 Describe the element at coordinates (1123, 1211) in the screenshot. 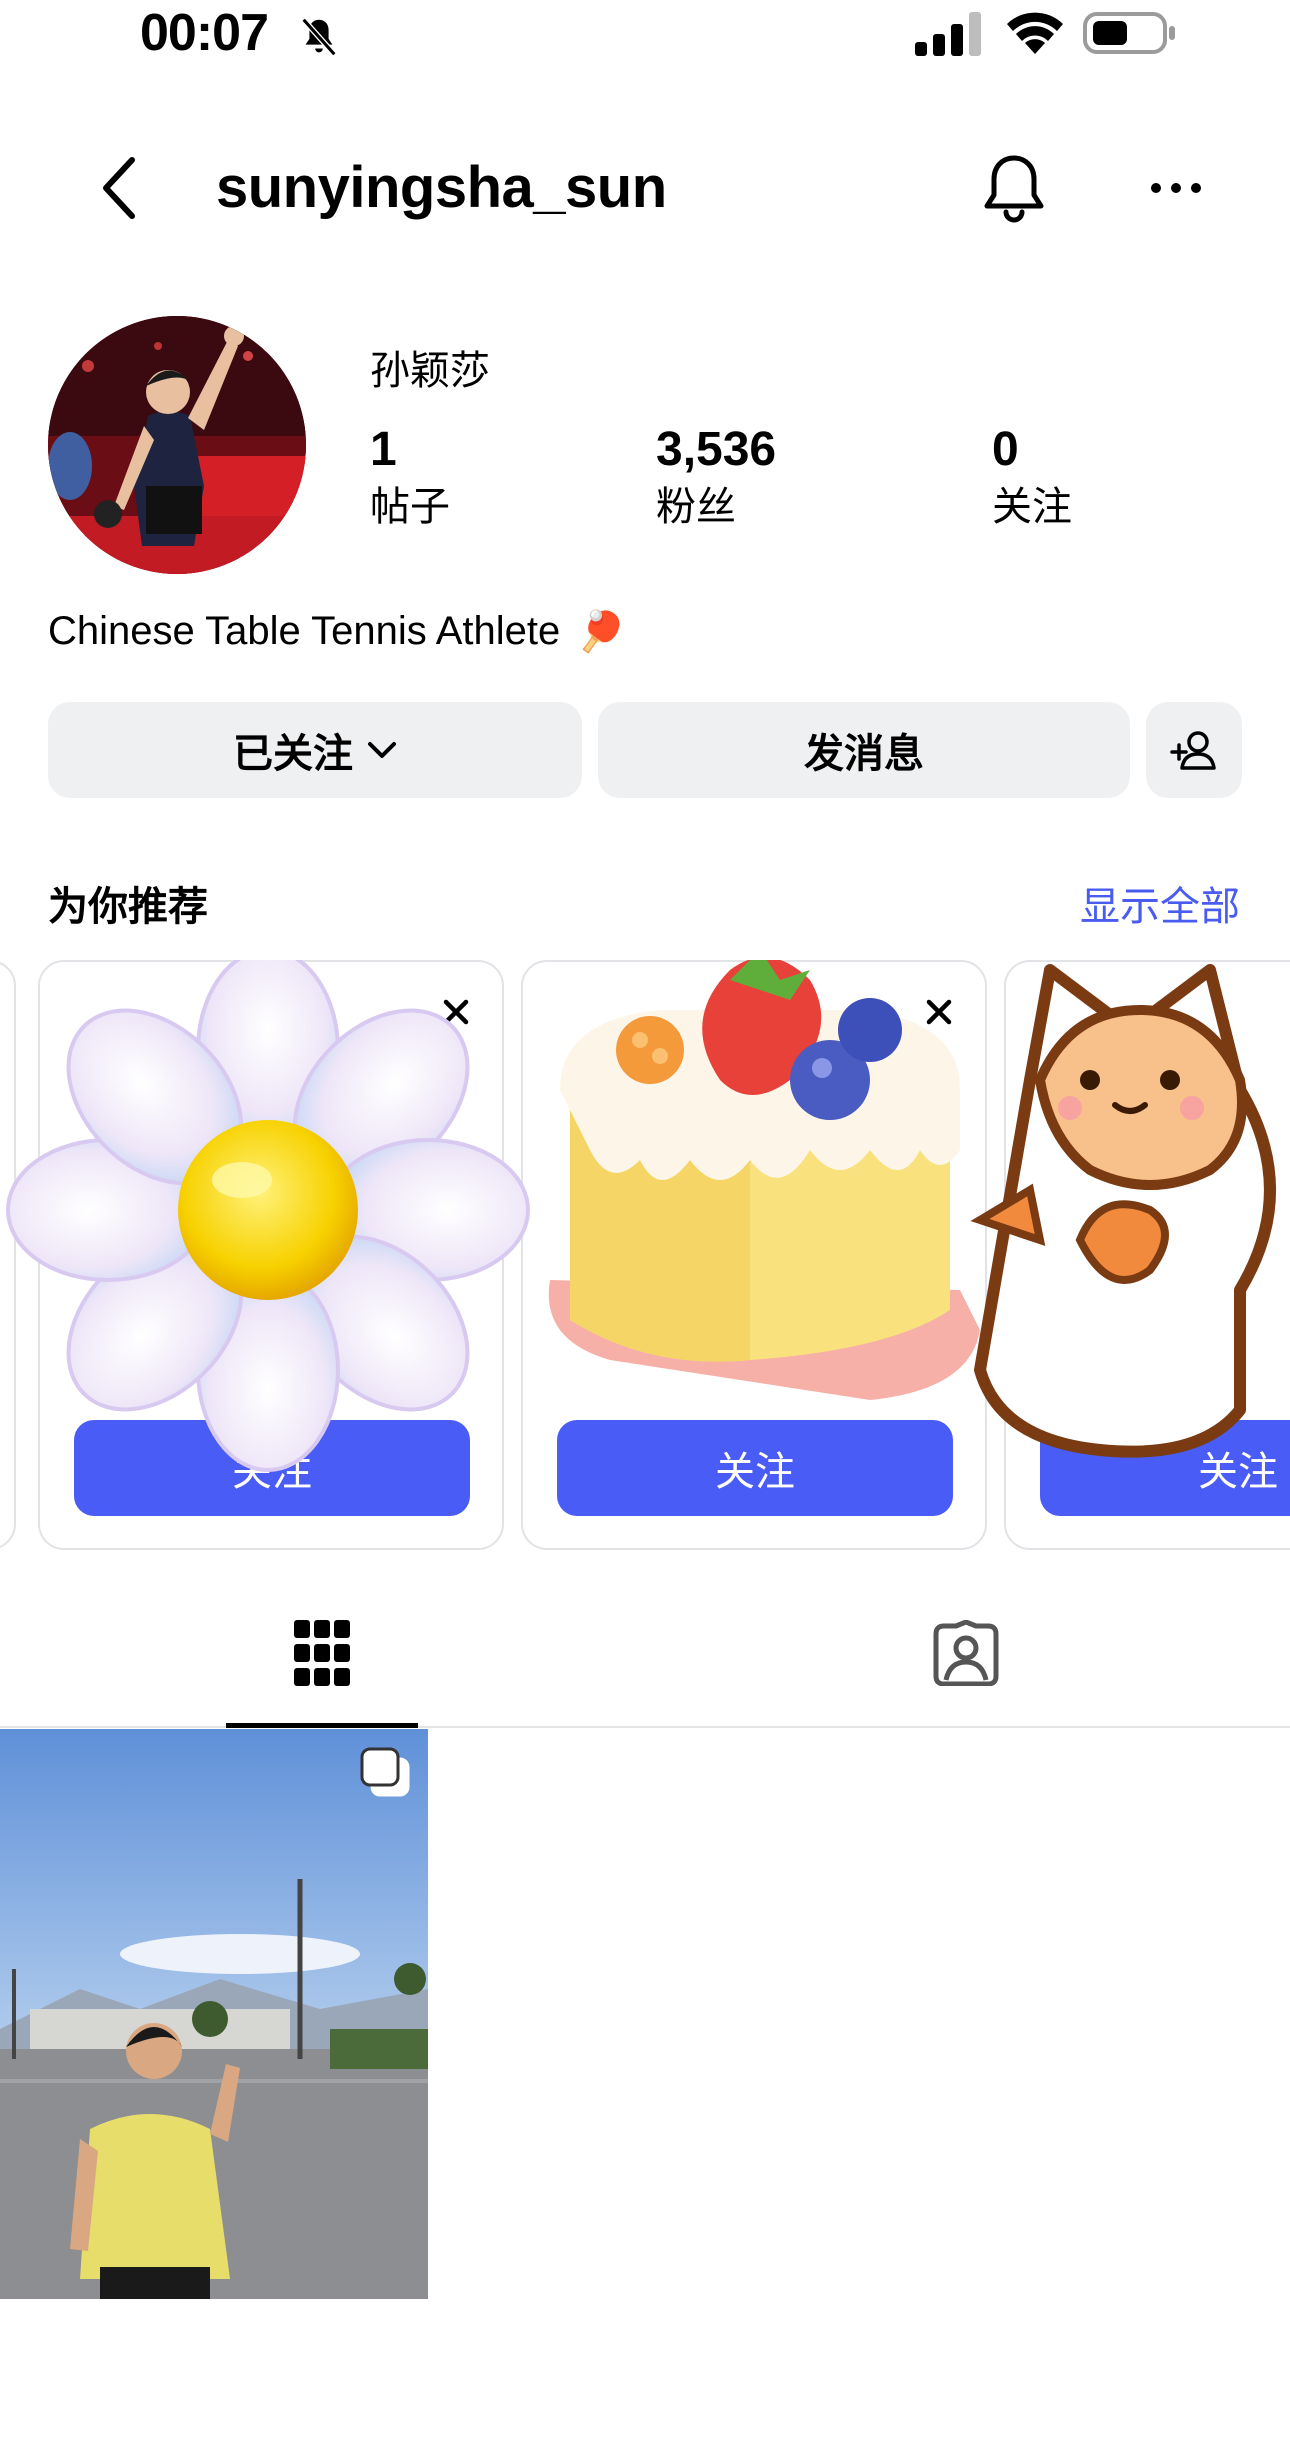

I see `cat-sticker` at that location.